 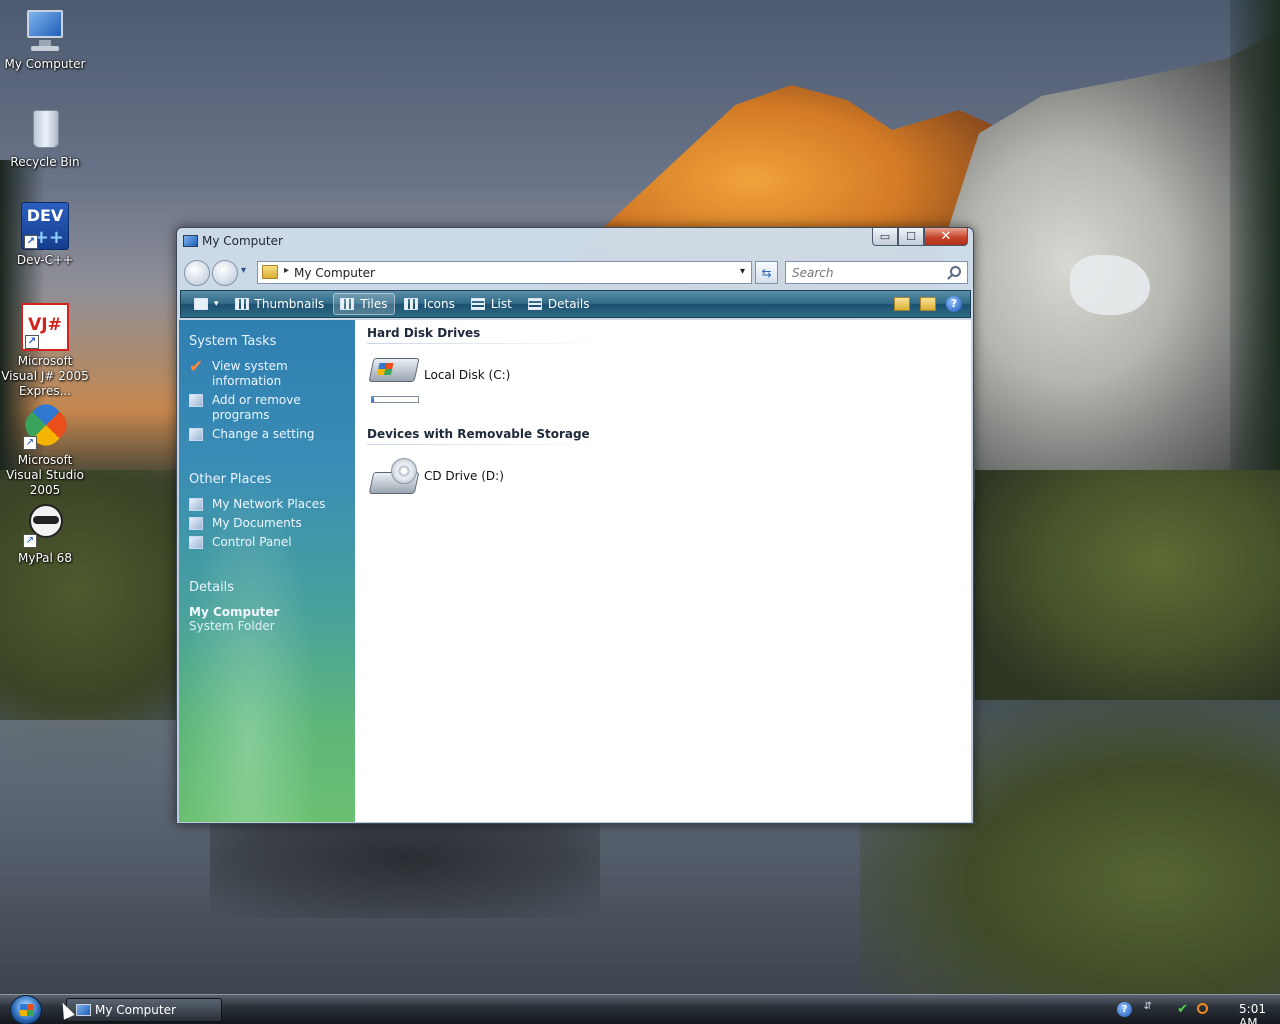 I want to click on wallpaper-trees-right, so click(x=1255, y=240).